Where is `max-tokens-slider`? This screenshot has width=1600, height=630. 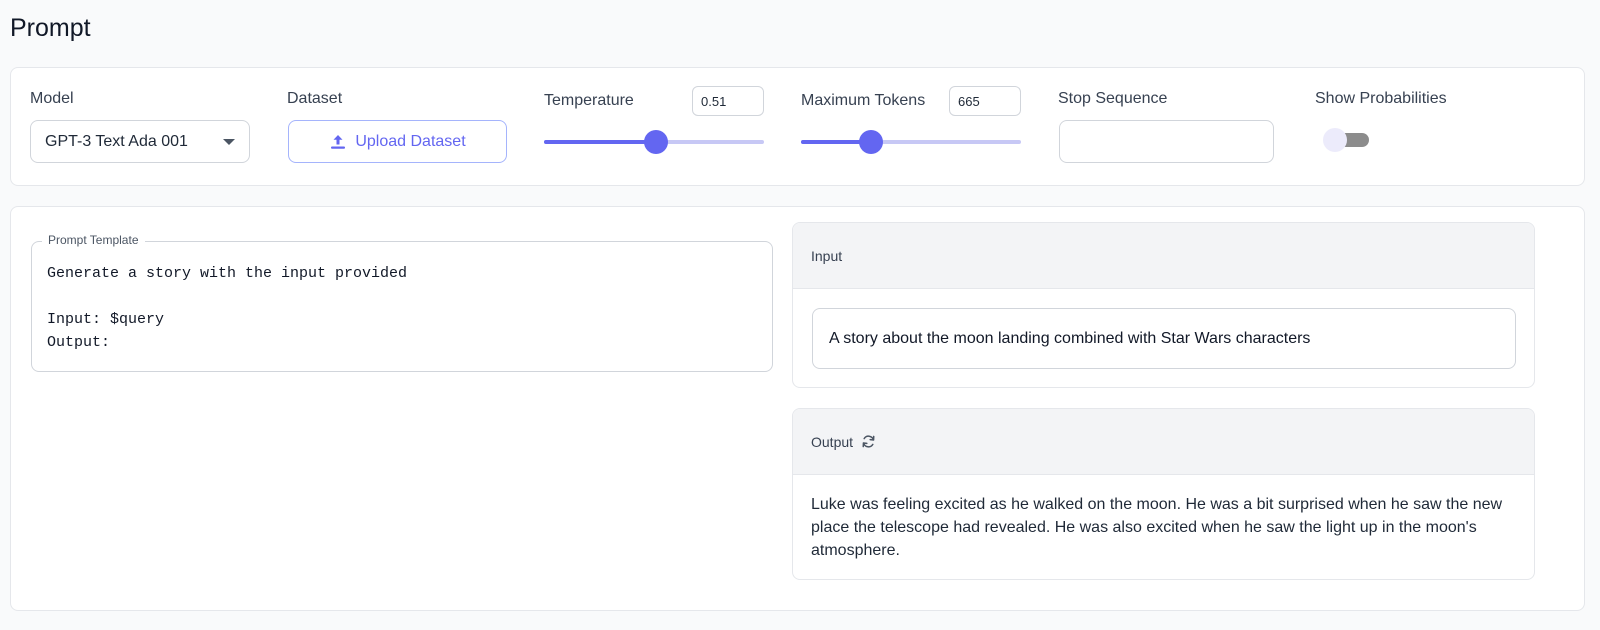 max-tokens-slider is located at coordinates (911, 142).